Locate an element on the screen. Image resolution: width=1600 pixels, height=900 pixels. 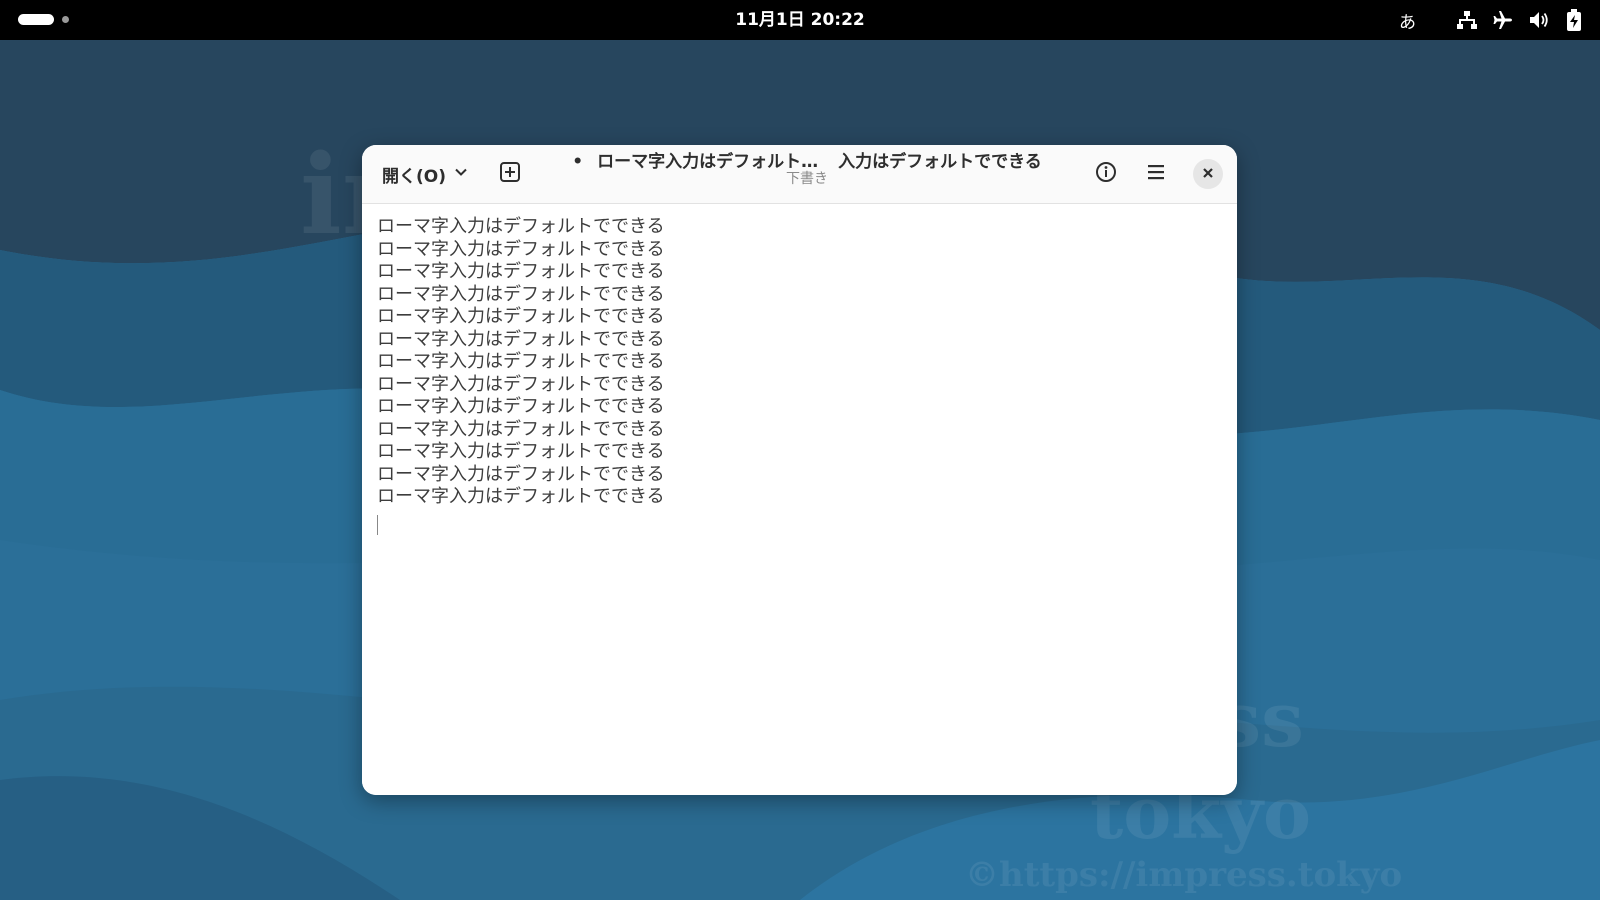
main-menu-button is located at coordinates (1156, 174).